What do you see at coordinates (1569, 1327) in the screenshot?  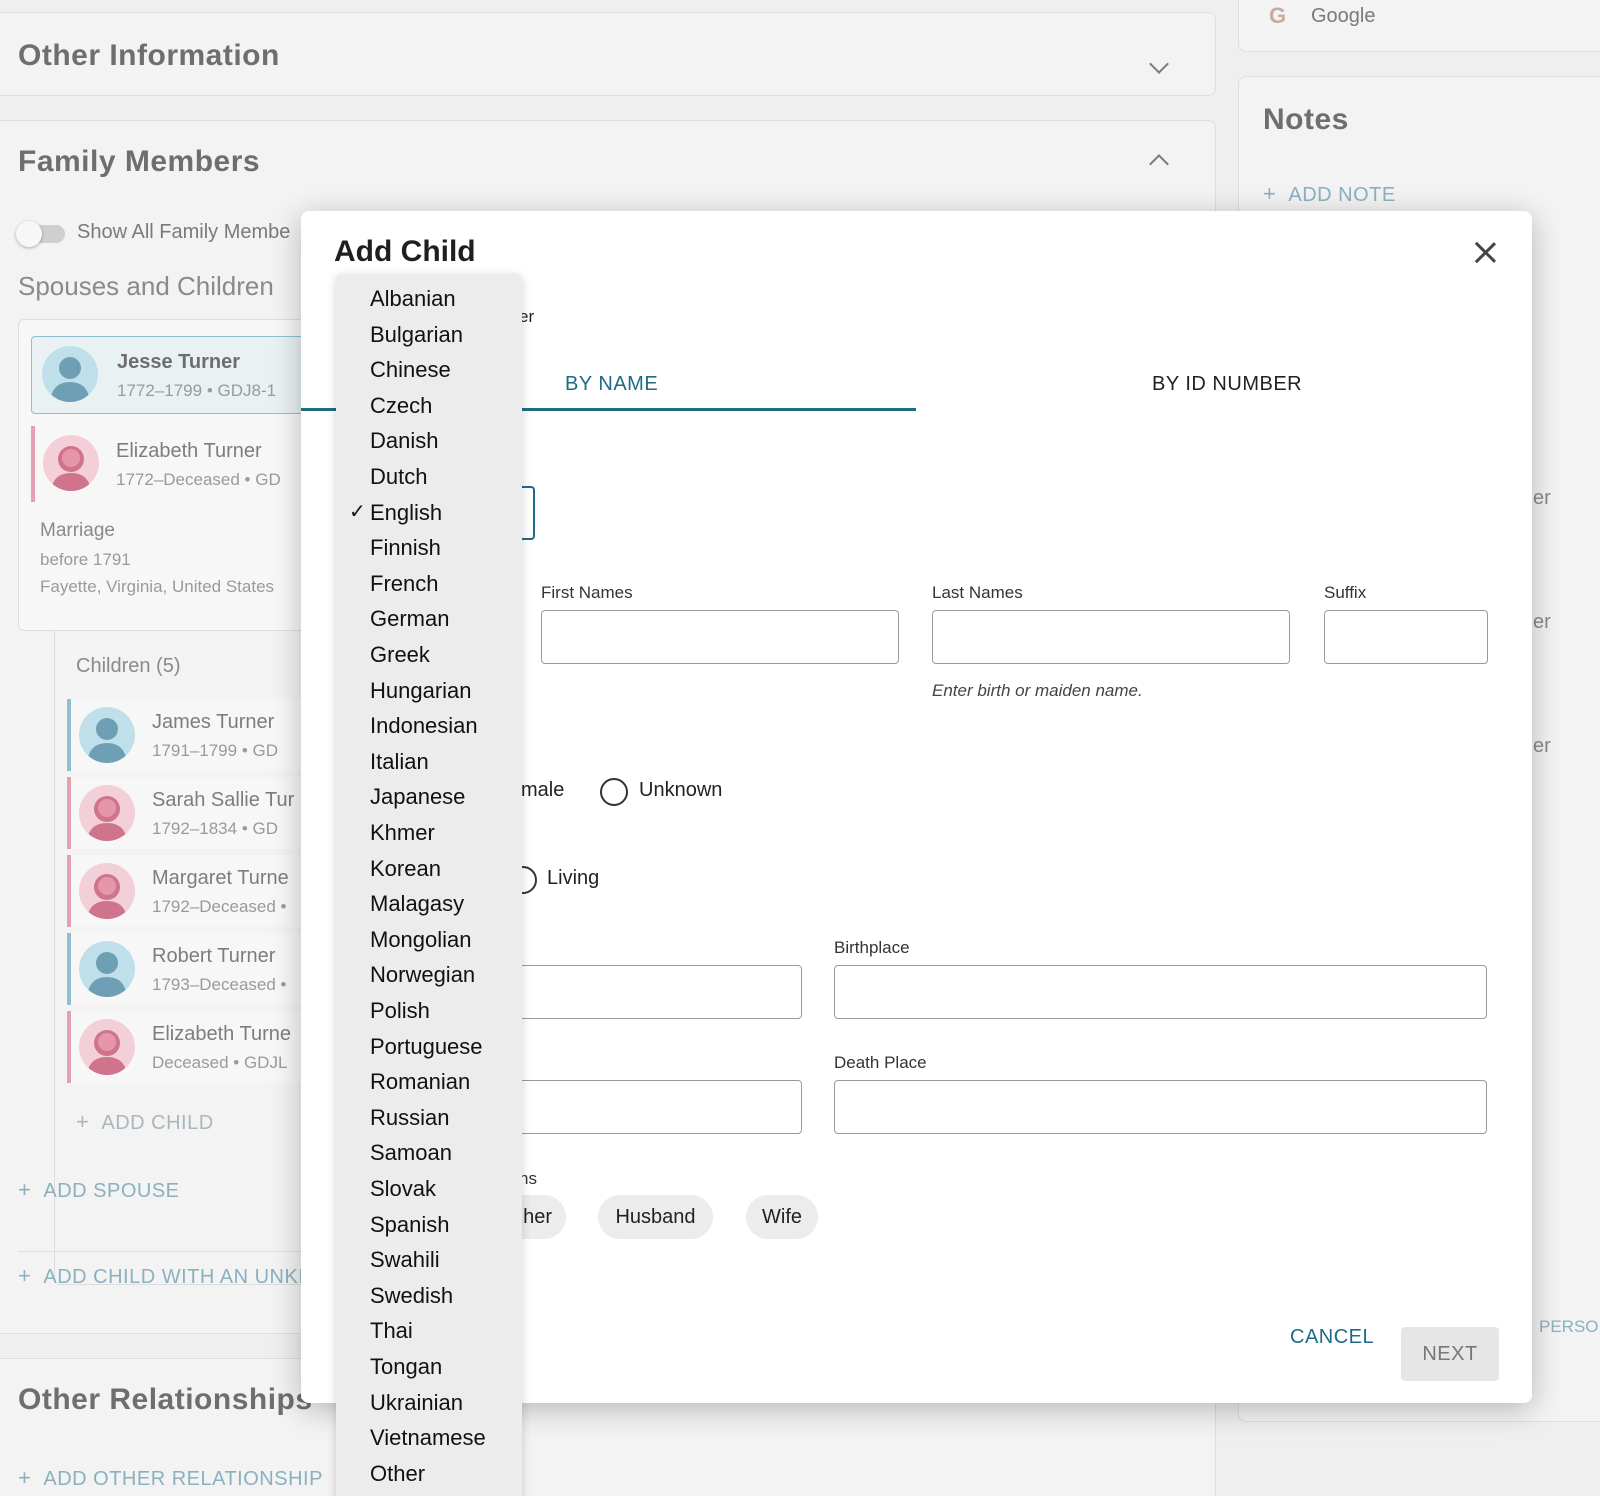 I see `right-fragment: PERSOI` at bounding box center [1569, 1327].